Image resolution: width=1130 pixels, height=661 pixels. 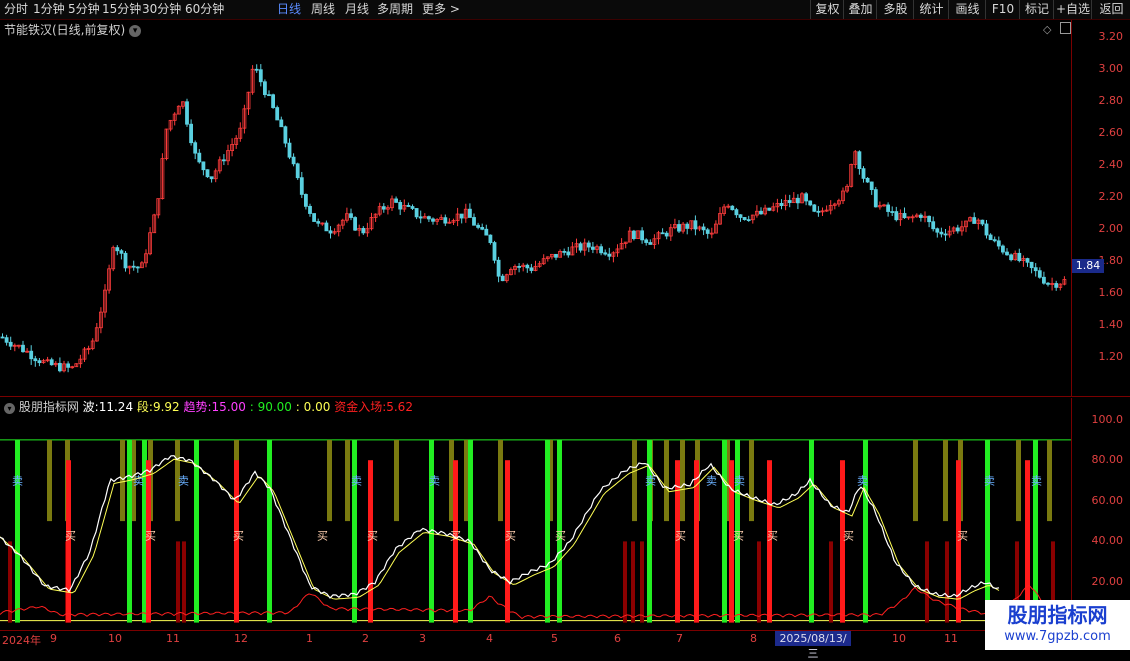 What do you see at coordinates (827, 9) in the screenshot?
I see `restore-rights-button: 复权` at bounding box center [827, 9].